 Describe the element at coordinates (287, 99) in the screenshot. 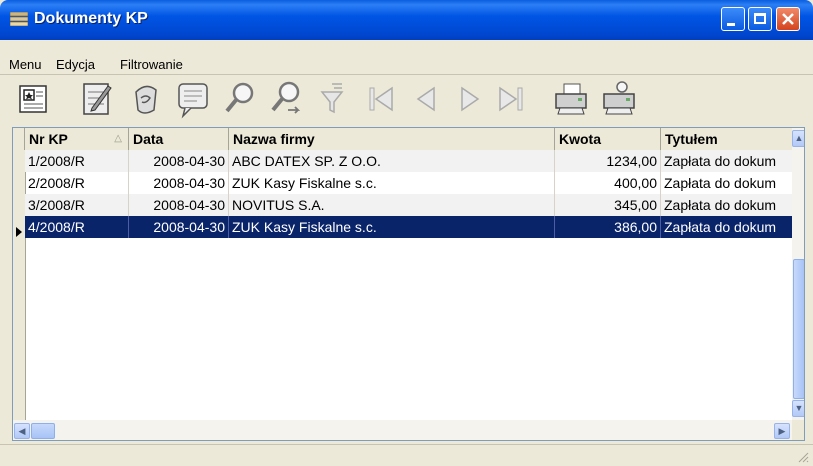

I see `search-next-icon` at that location.